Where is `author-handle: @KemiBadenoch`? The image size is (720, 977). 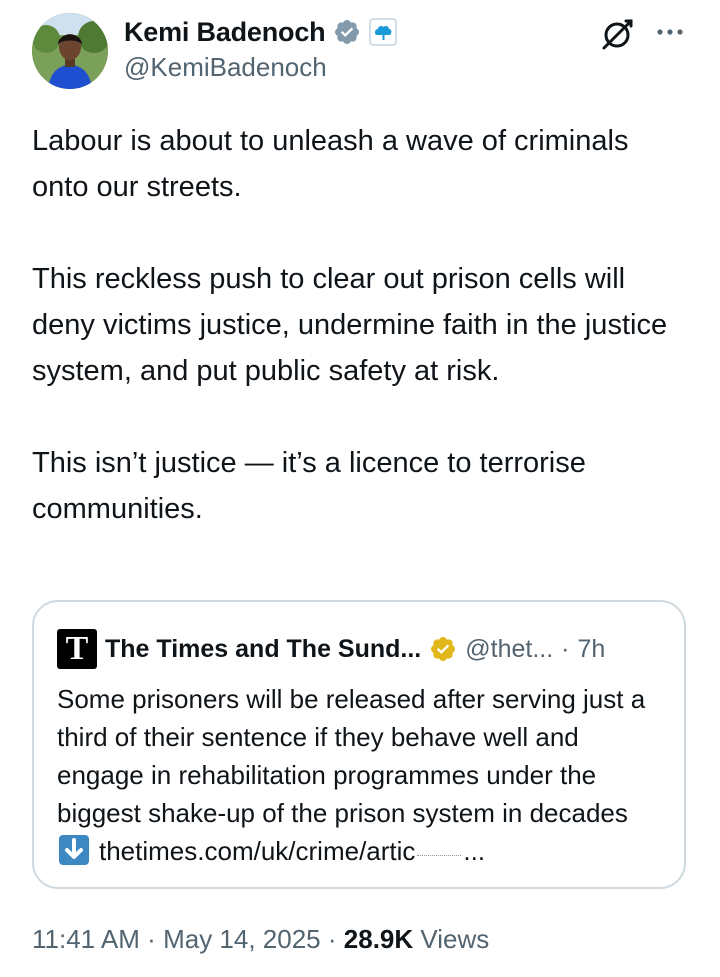
author-handle: @KemiBadenoch is located at coordinates (225, 67).